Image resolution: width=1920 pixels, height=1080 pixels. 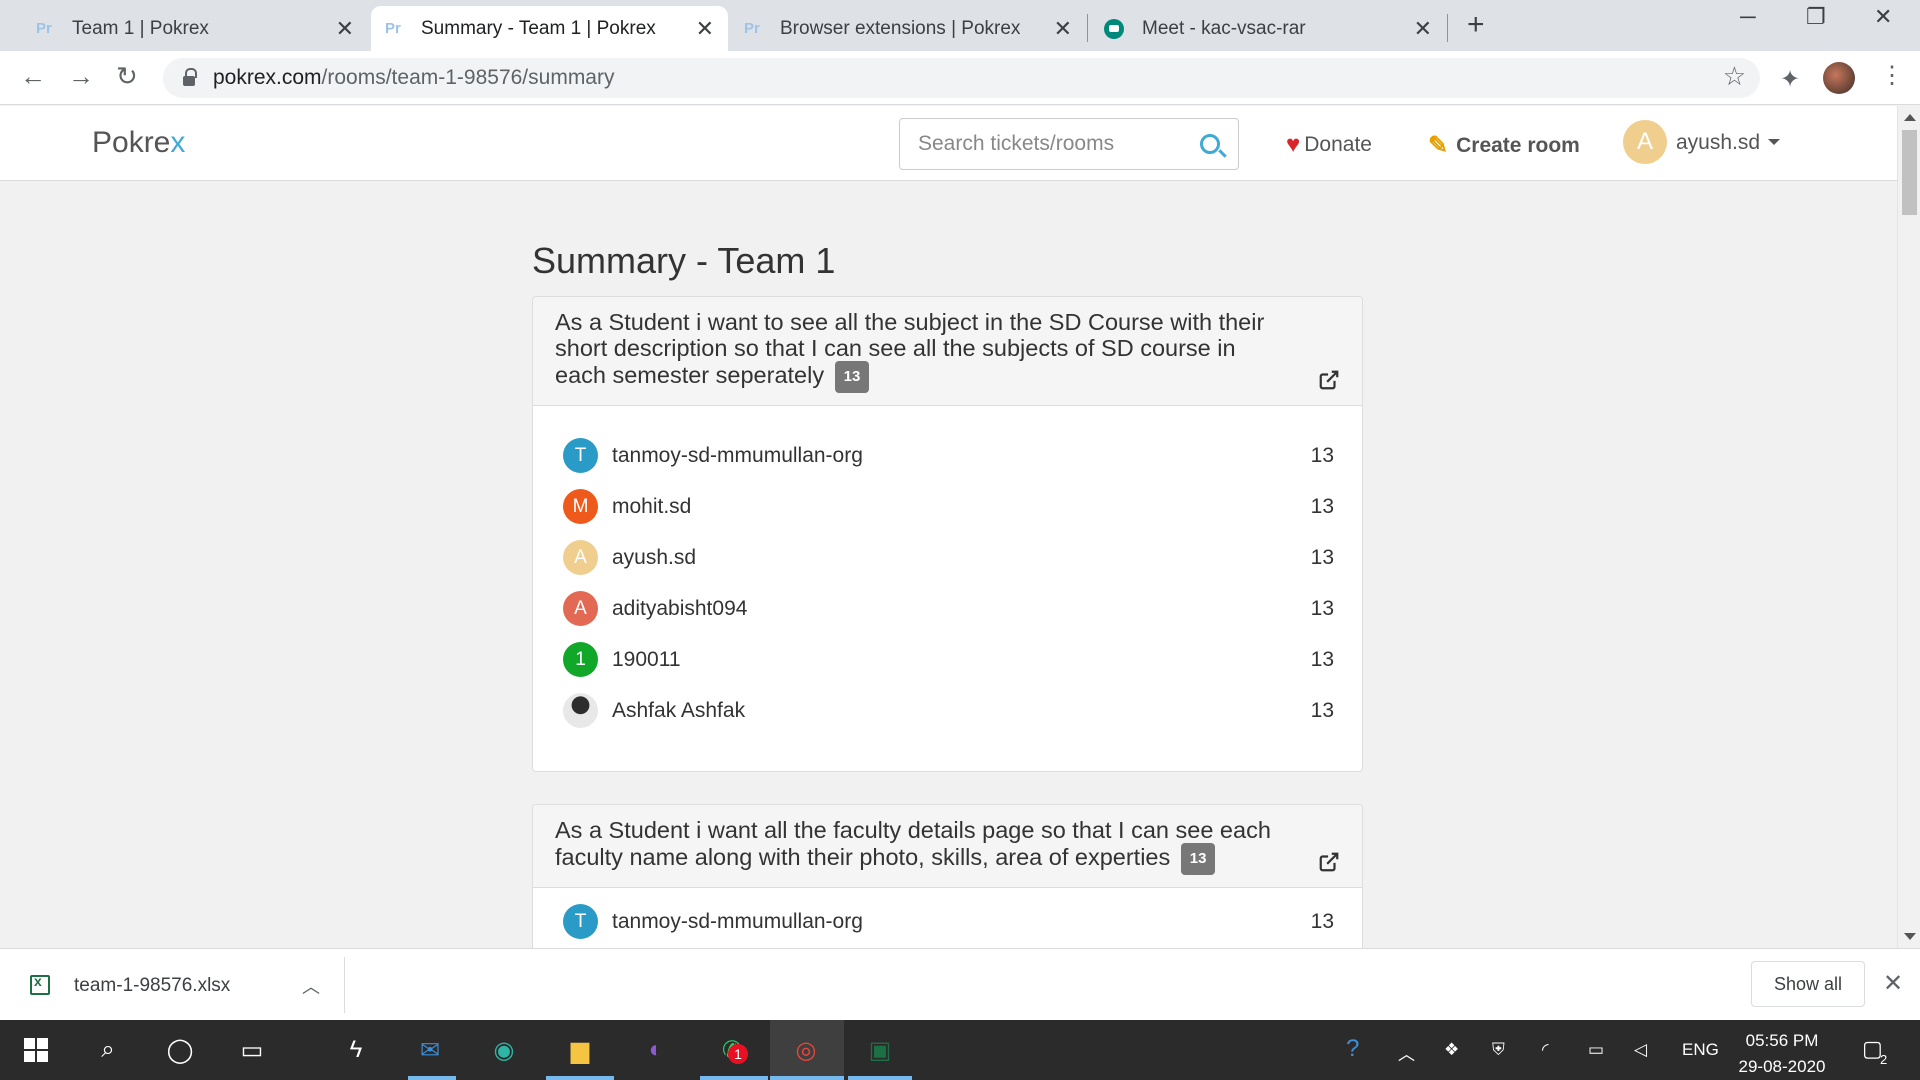 I want to click on excel-file-icon, so click(x=40, y=984).